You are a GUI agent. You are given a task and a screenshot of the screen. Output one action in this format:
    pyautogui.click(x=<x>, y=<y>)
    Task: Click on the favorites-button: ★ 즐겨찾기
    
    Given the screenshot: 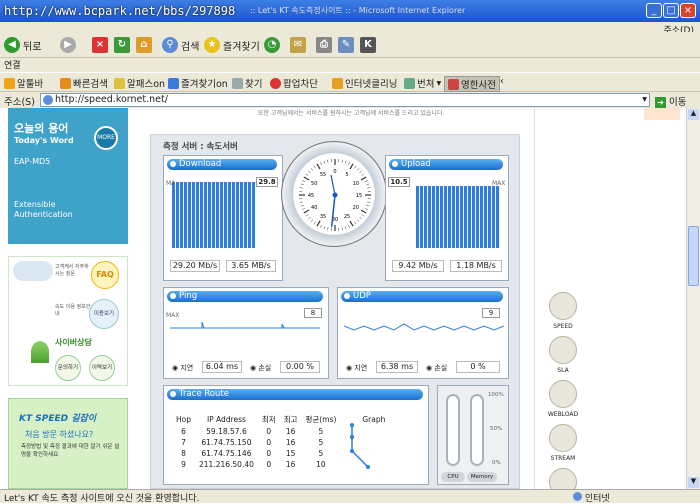 What is the action you would take?
    pyautogui.click(x=232, y=45)
    